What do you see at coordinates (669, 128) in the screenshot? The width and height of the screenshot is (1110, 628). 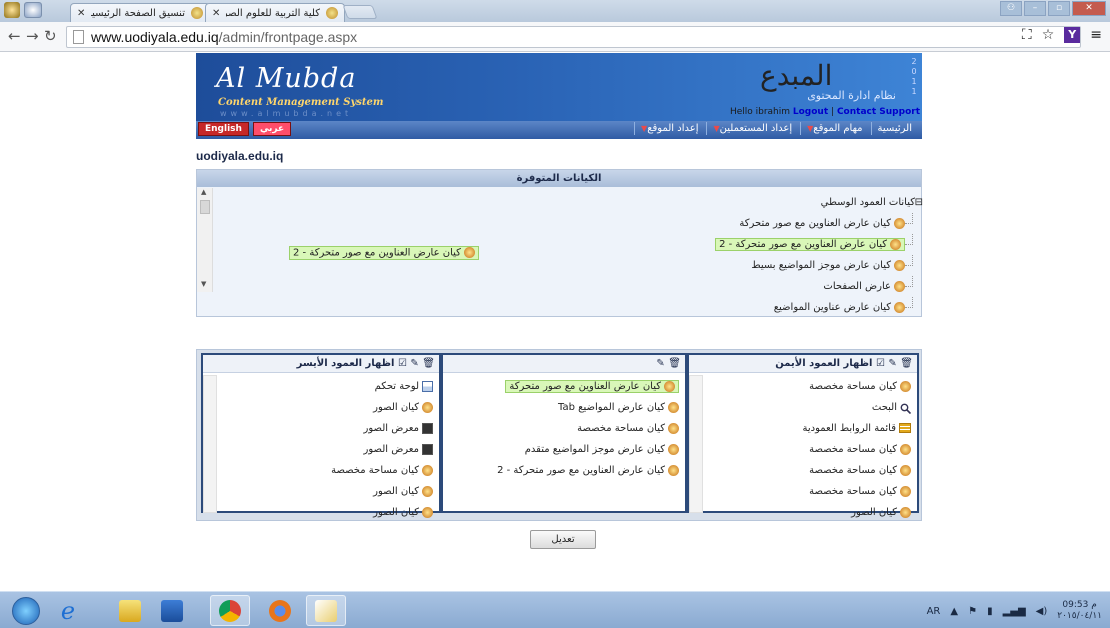 I see `menu-item-site-settings: إعداد الموقع▼` at bounding box center [669, 128].